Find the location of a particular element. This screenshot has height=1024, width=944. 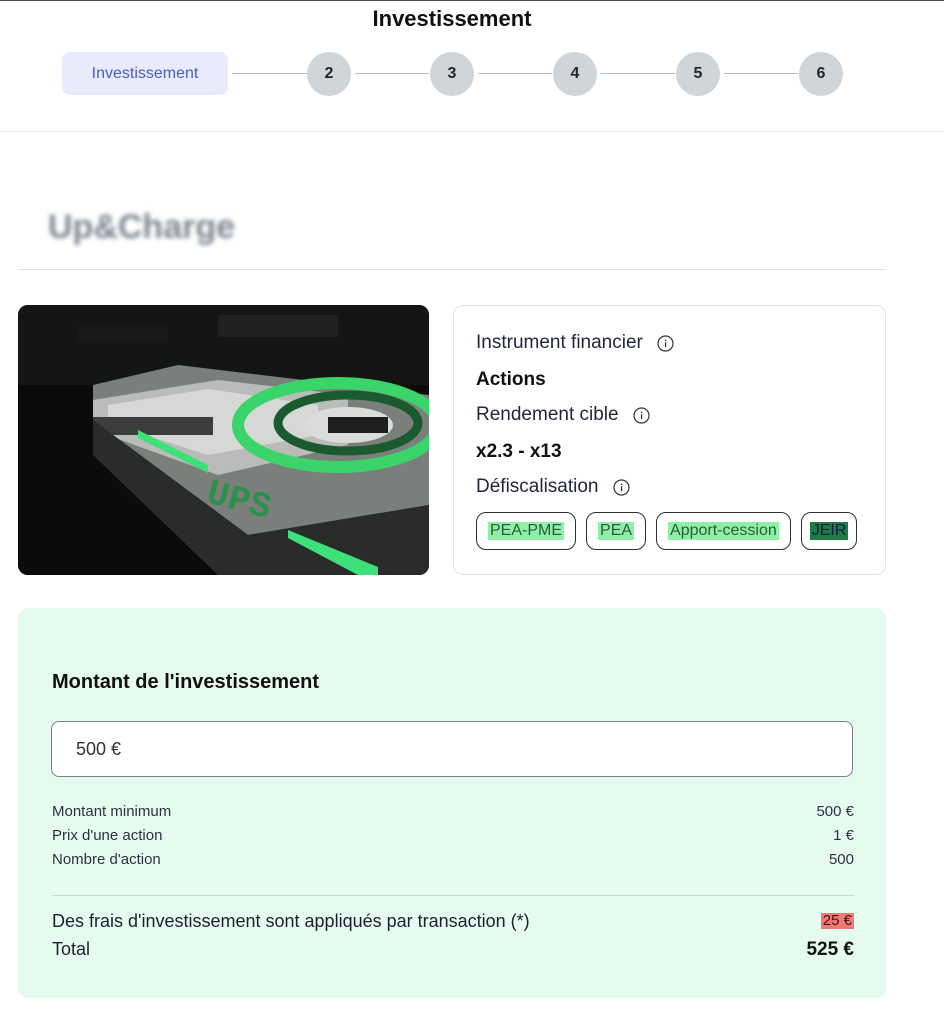

rendement-label-row: Rendement cible is located at coordinates (563, 415).